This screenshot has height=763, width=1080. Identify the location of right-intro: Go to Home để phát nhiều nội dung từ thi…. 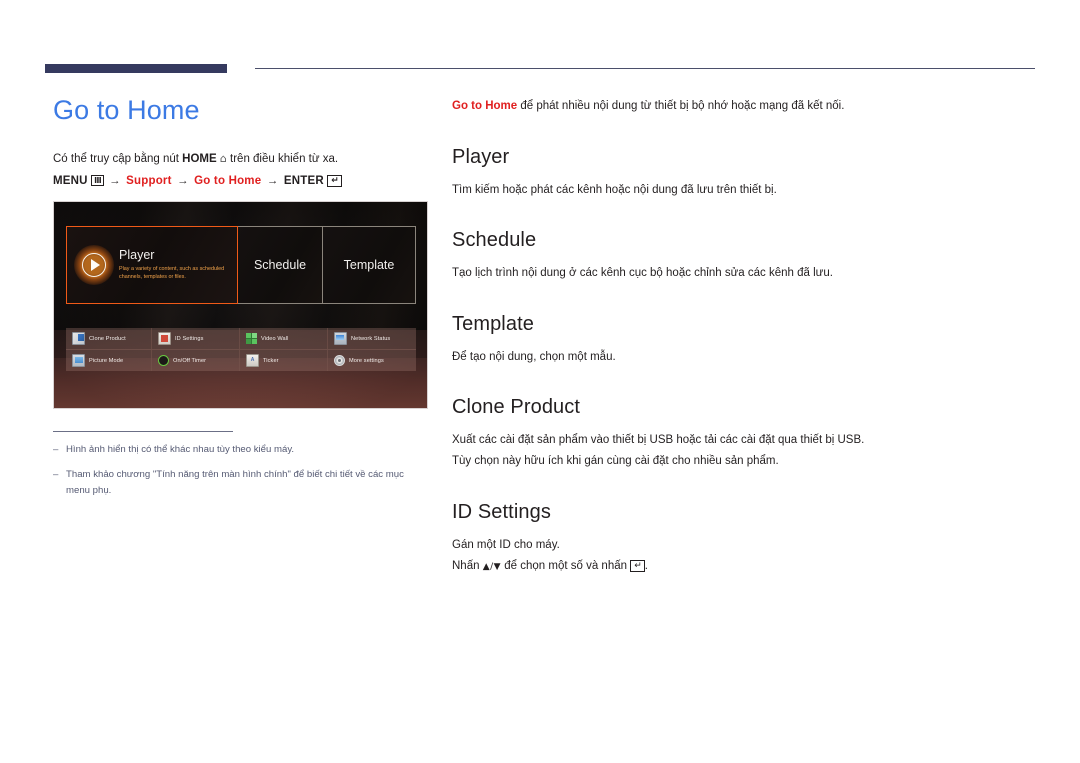
(742, 107).